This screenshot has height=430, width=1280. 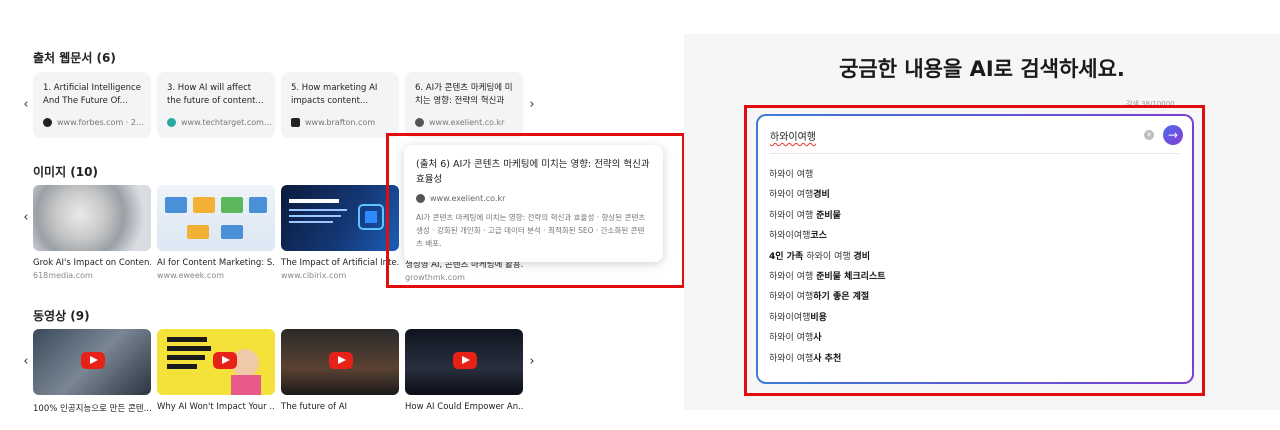 What do you see at coordinates (336, 214) in the screenshot?
I see `ai-chip-graphic` at bounding box center [336, 214].